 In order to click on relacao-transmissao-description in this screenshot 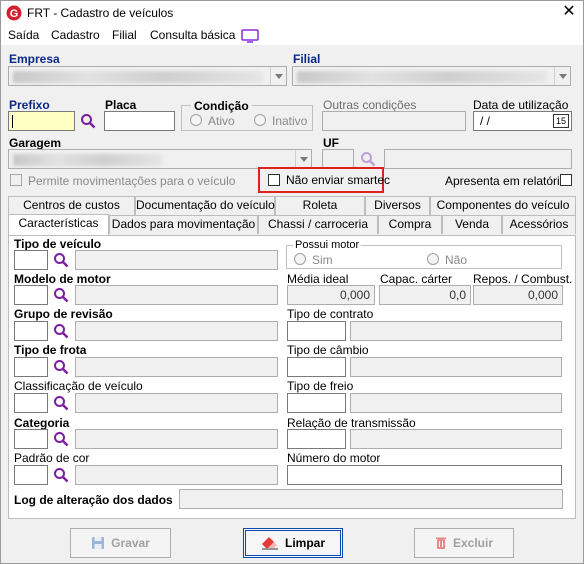, I will do `click(456, 439)`.